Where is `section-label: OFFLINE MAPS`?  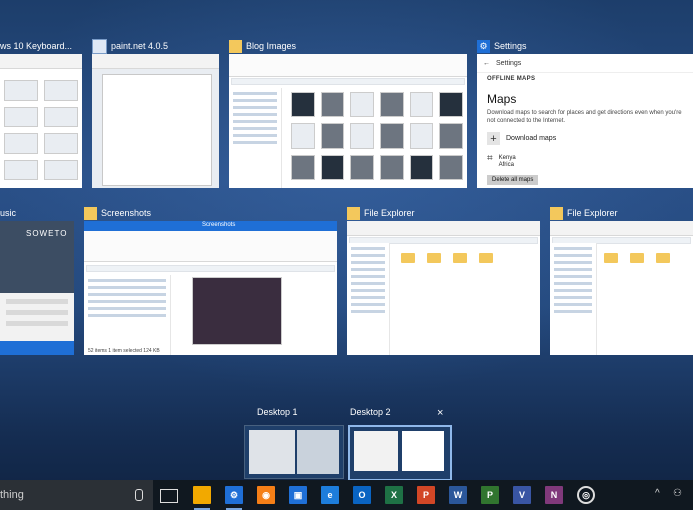 section-label: OFFLINE MAPS is located at coordinates (511, 79).